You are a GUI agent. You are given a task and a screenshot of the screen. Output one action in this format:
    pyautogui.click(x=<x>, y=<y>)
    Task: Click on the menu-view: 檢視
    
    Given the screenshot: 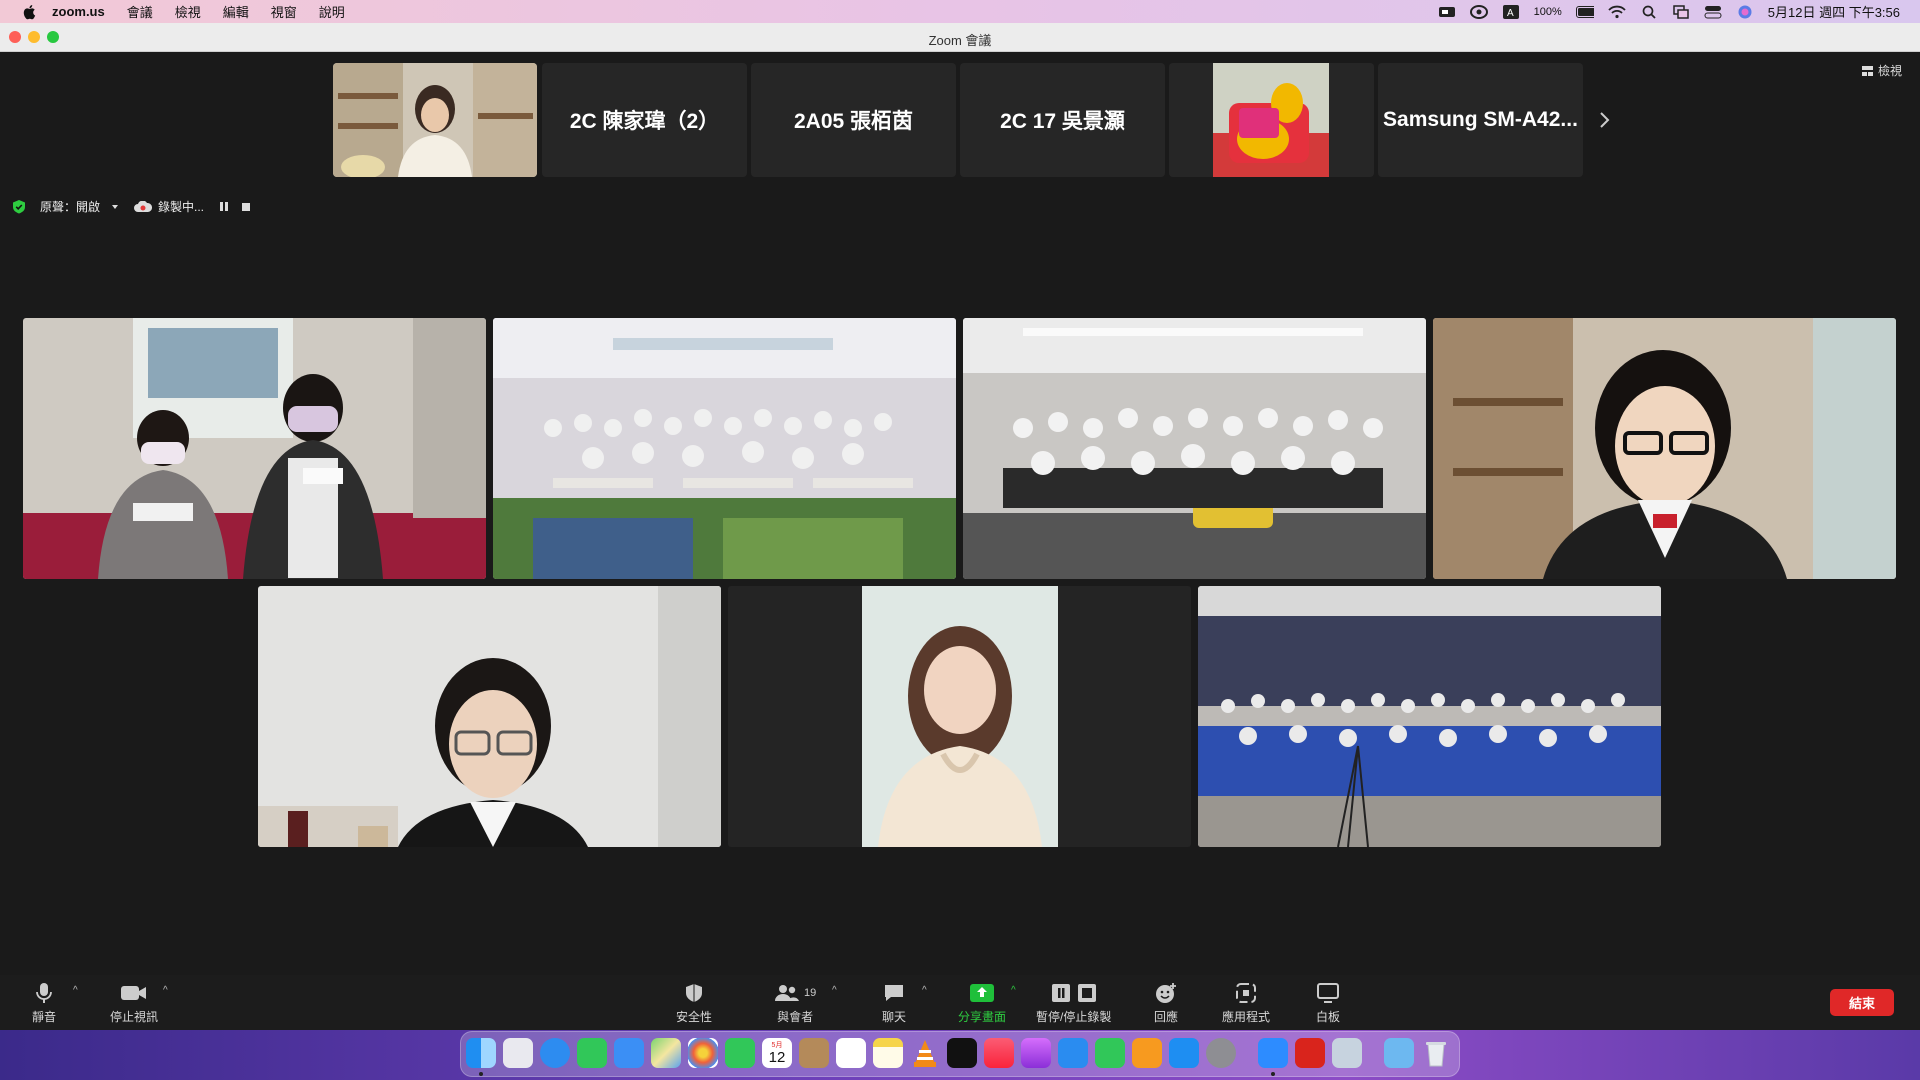 What is the action you would take?
    pyautogui.click(x=188, y=11)
    